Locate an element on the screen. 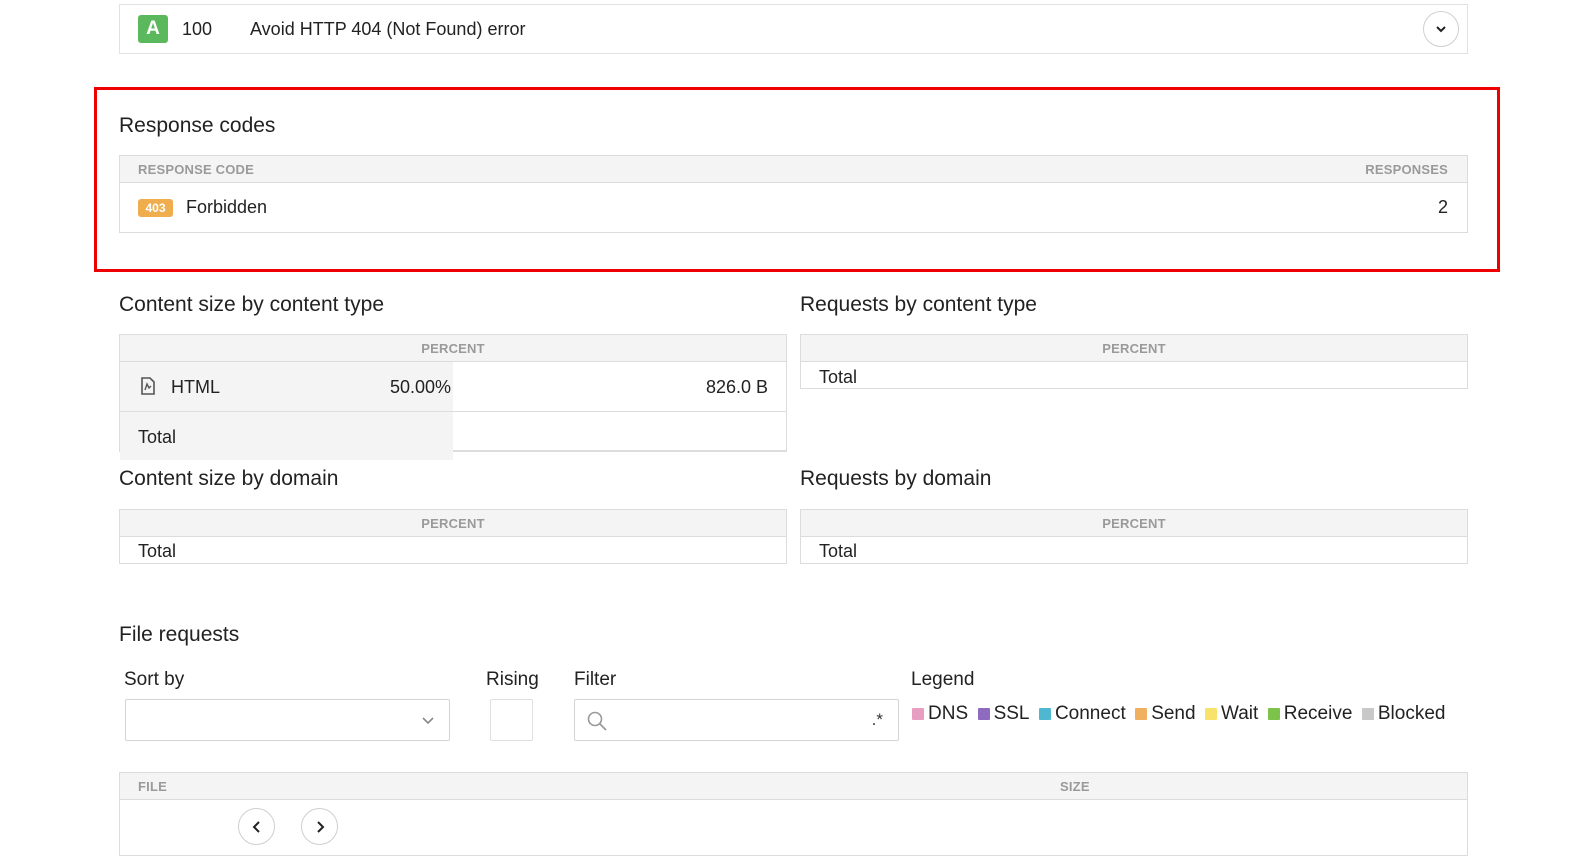 Image resolution: width=1583 pixels, height=868 pixels. legend-item-dns: DNS is located at coordinates (940, 714).